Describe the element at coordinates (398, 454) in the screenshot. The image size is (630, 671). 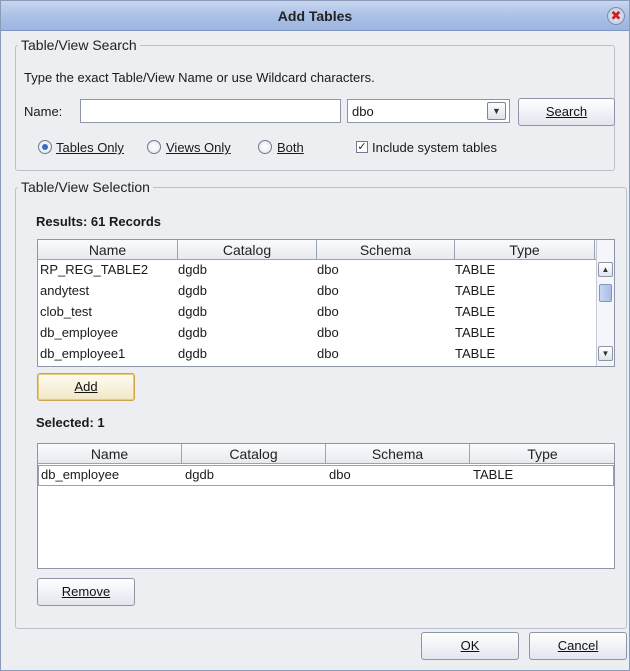
I see `selected-column-header-schema: Schema` at that location.